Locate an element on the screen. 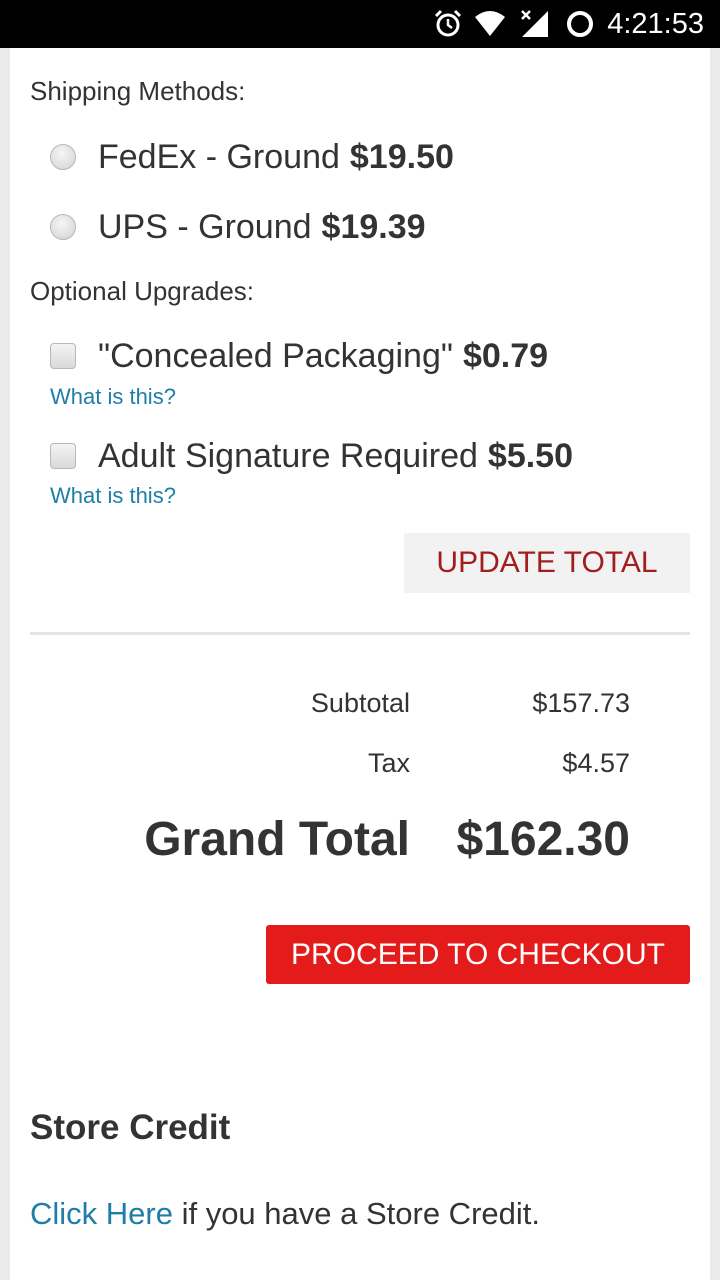 The height and width of the screenshot is (1280, 720). shipping-option-fedex: FedEx - Ground $19.50 is located at coordinates (252, 157).